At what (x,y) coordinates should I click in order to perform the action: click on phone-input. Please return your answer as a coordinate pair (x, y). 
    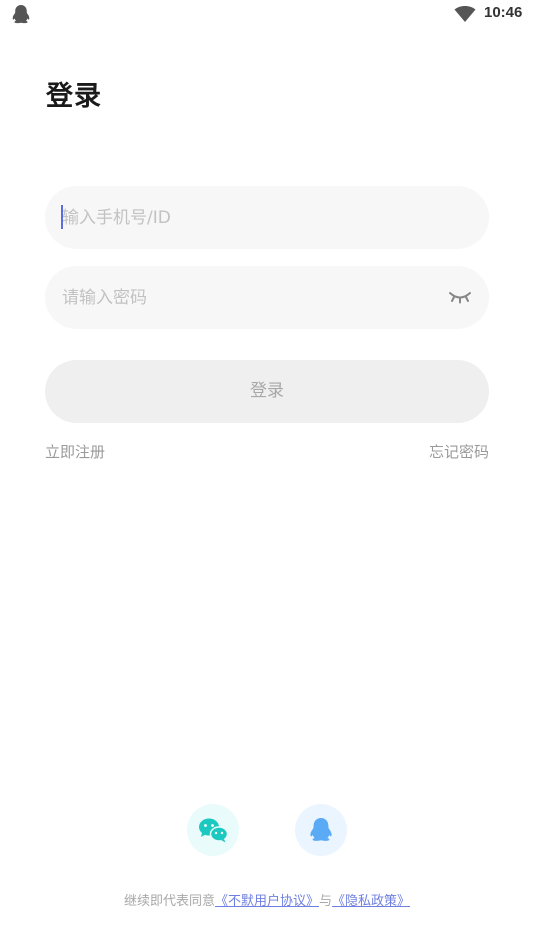
    Looking at the image, I should click on (252, 217).